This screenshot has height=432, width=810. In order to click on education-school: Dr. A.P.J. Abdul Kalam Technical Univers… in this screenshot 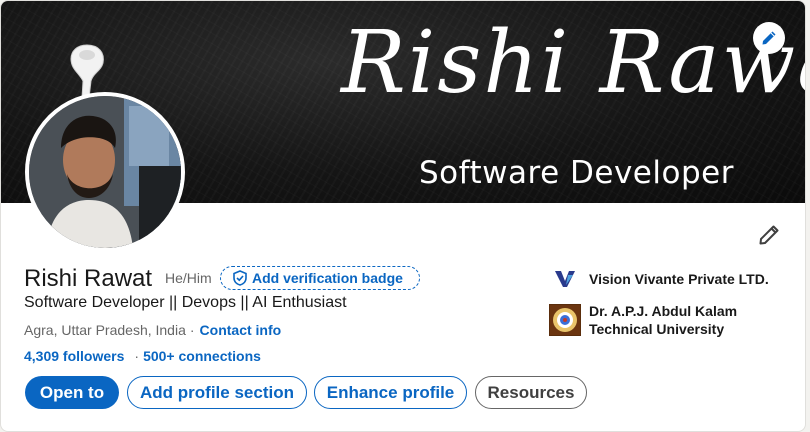, I will do `click(643, 320)`.